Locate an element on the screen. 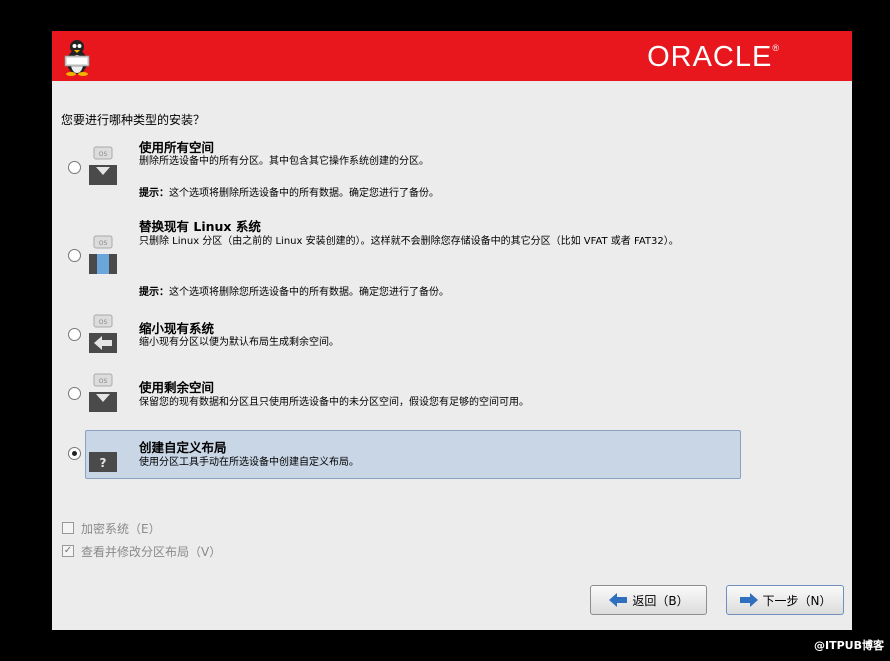 The height and width of the screenshot is (661, 890). back-button-label: 返回（B） is located at coordinates (660, 600).